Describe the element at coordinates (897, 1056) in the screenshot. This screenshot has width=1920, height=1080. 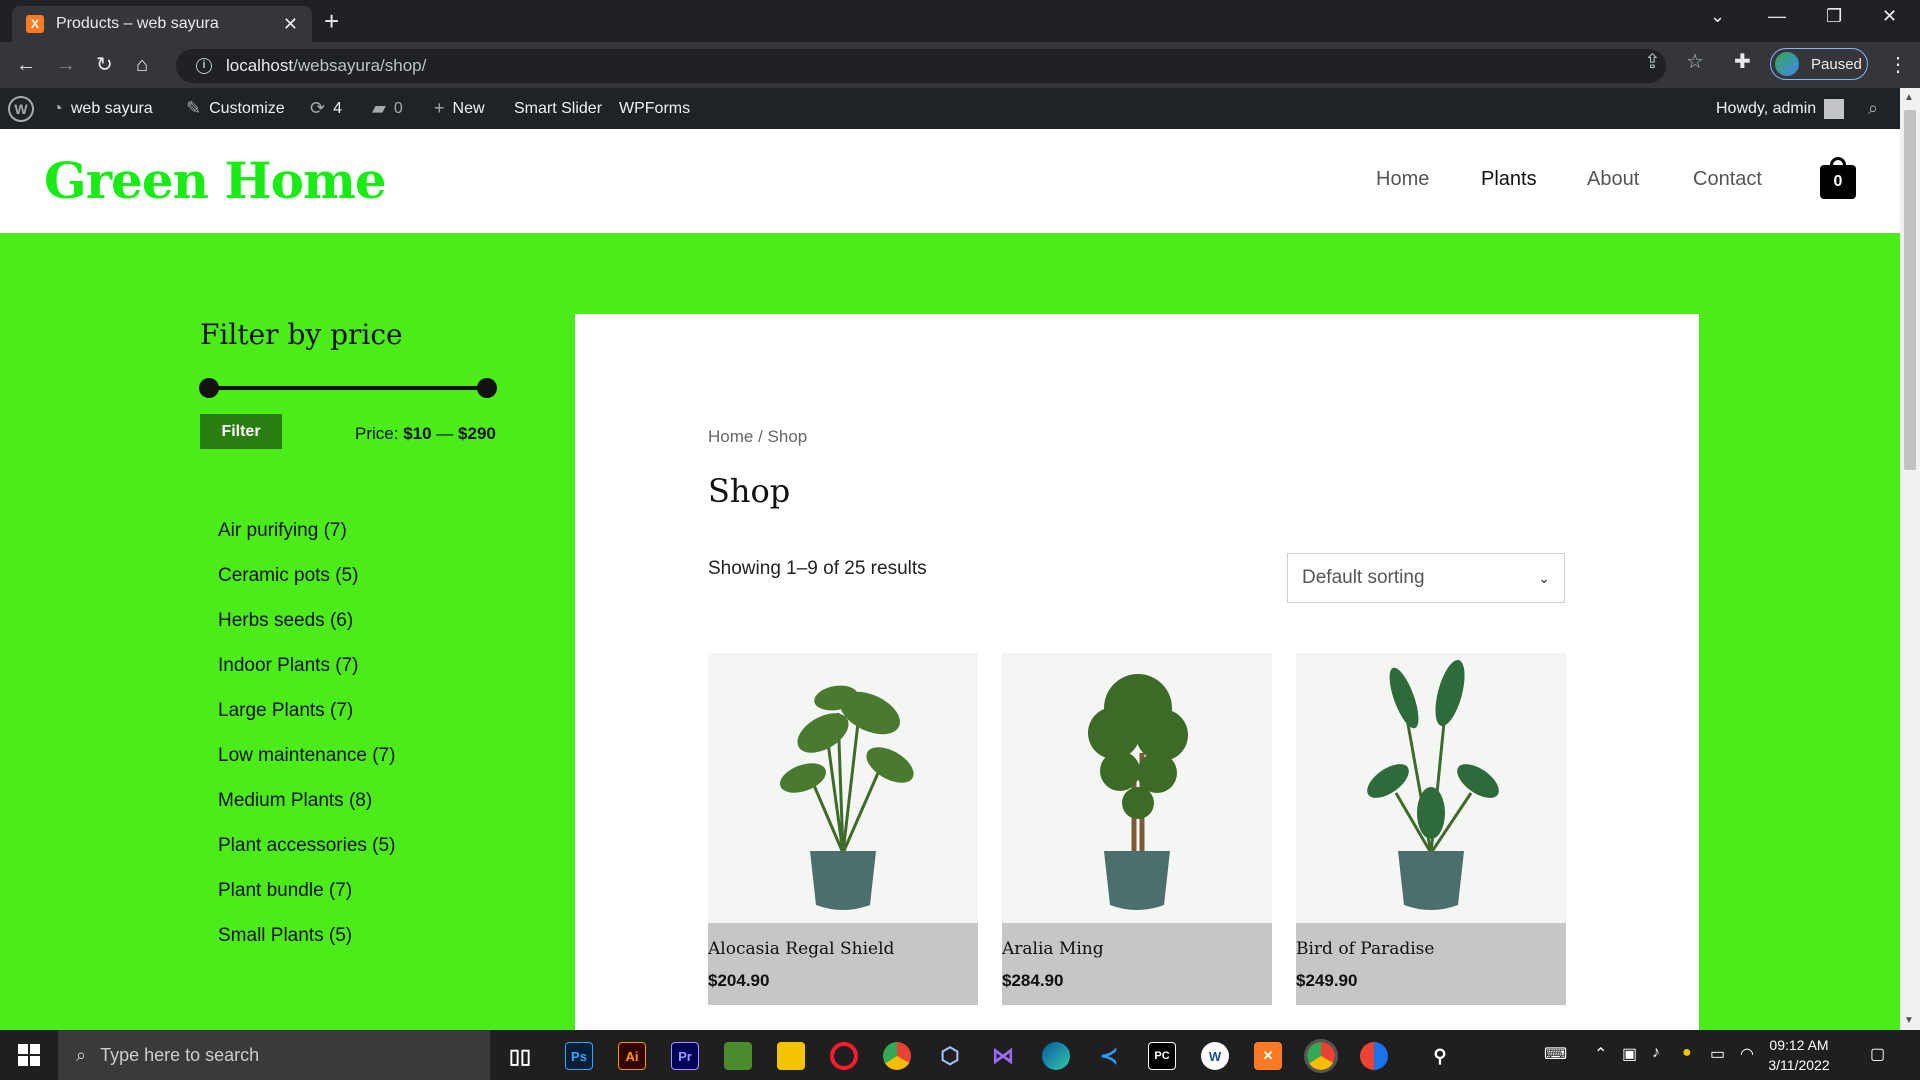
I see `chrome-icon` at that location.